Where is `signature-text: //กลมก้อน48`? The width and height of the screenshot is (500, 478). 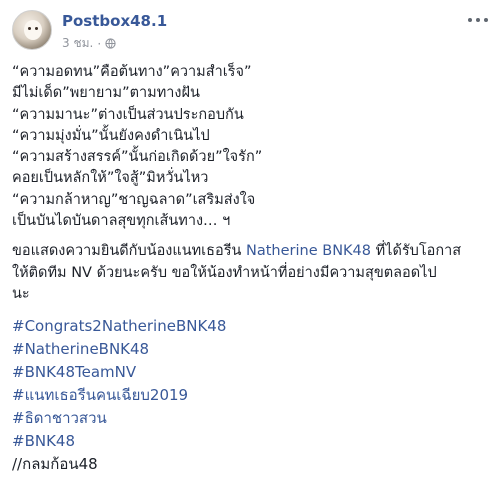
signature-text: //กลมก้อน48 is located at coordinates (55, 464).